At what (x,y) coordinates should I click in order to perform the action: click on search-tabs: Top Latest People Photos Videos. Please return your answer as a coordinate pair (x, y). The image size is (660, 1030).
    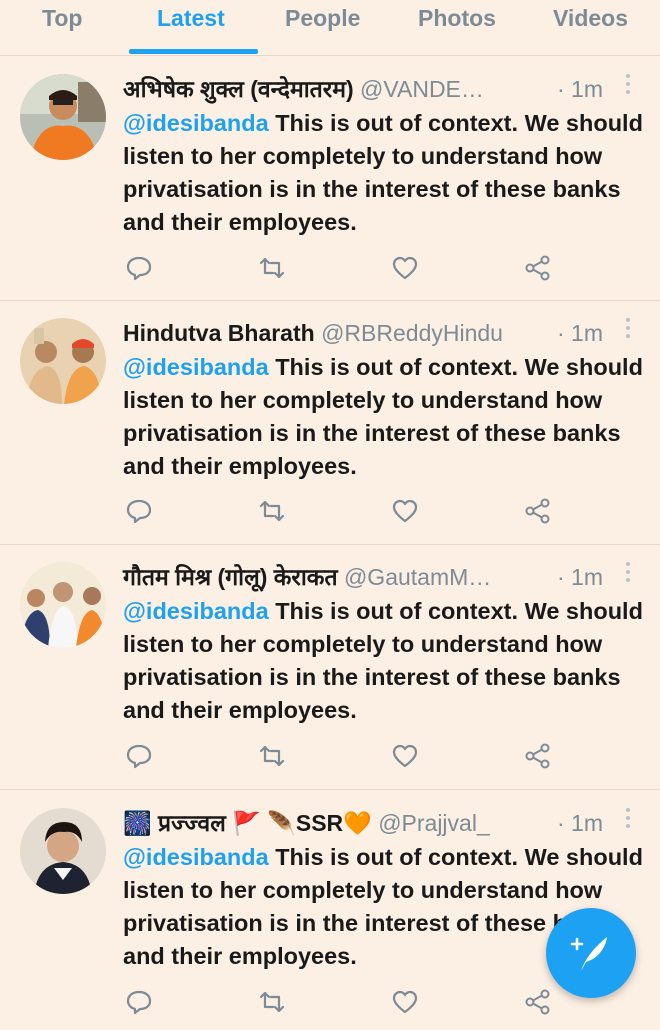
    Looking at the image, I should click on (330, 28).